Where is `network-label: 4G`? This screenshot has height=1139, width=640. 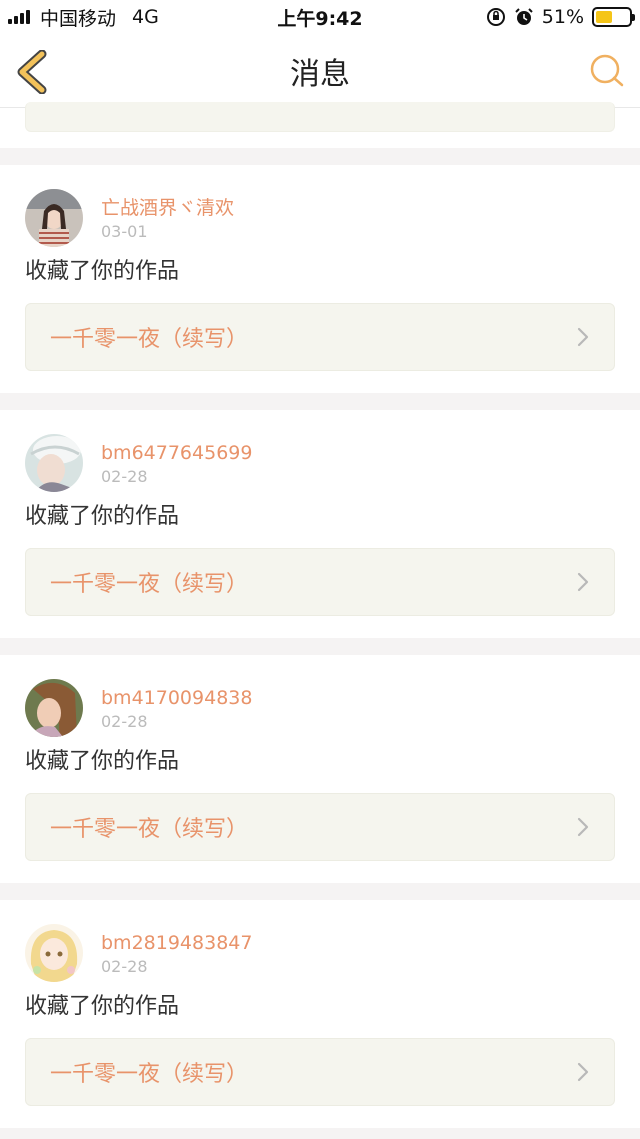 network-label: 4G is located at coordinates (145, 17).